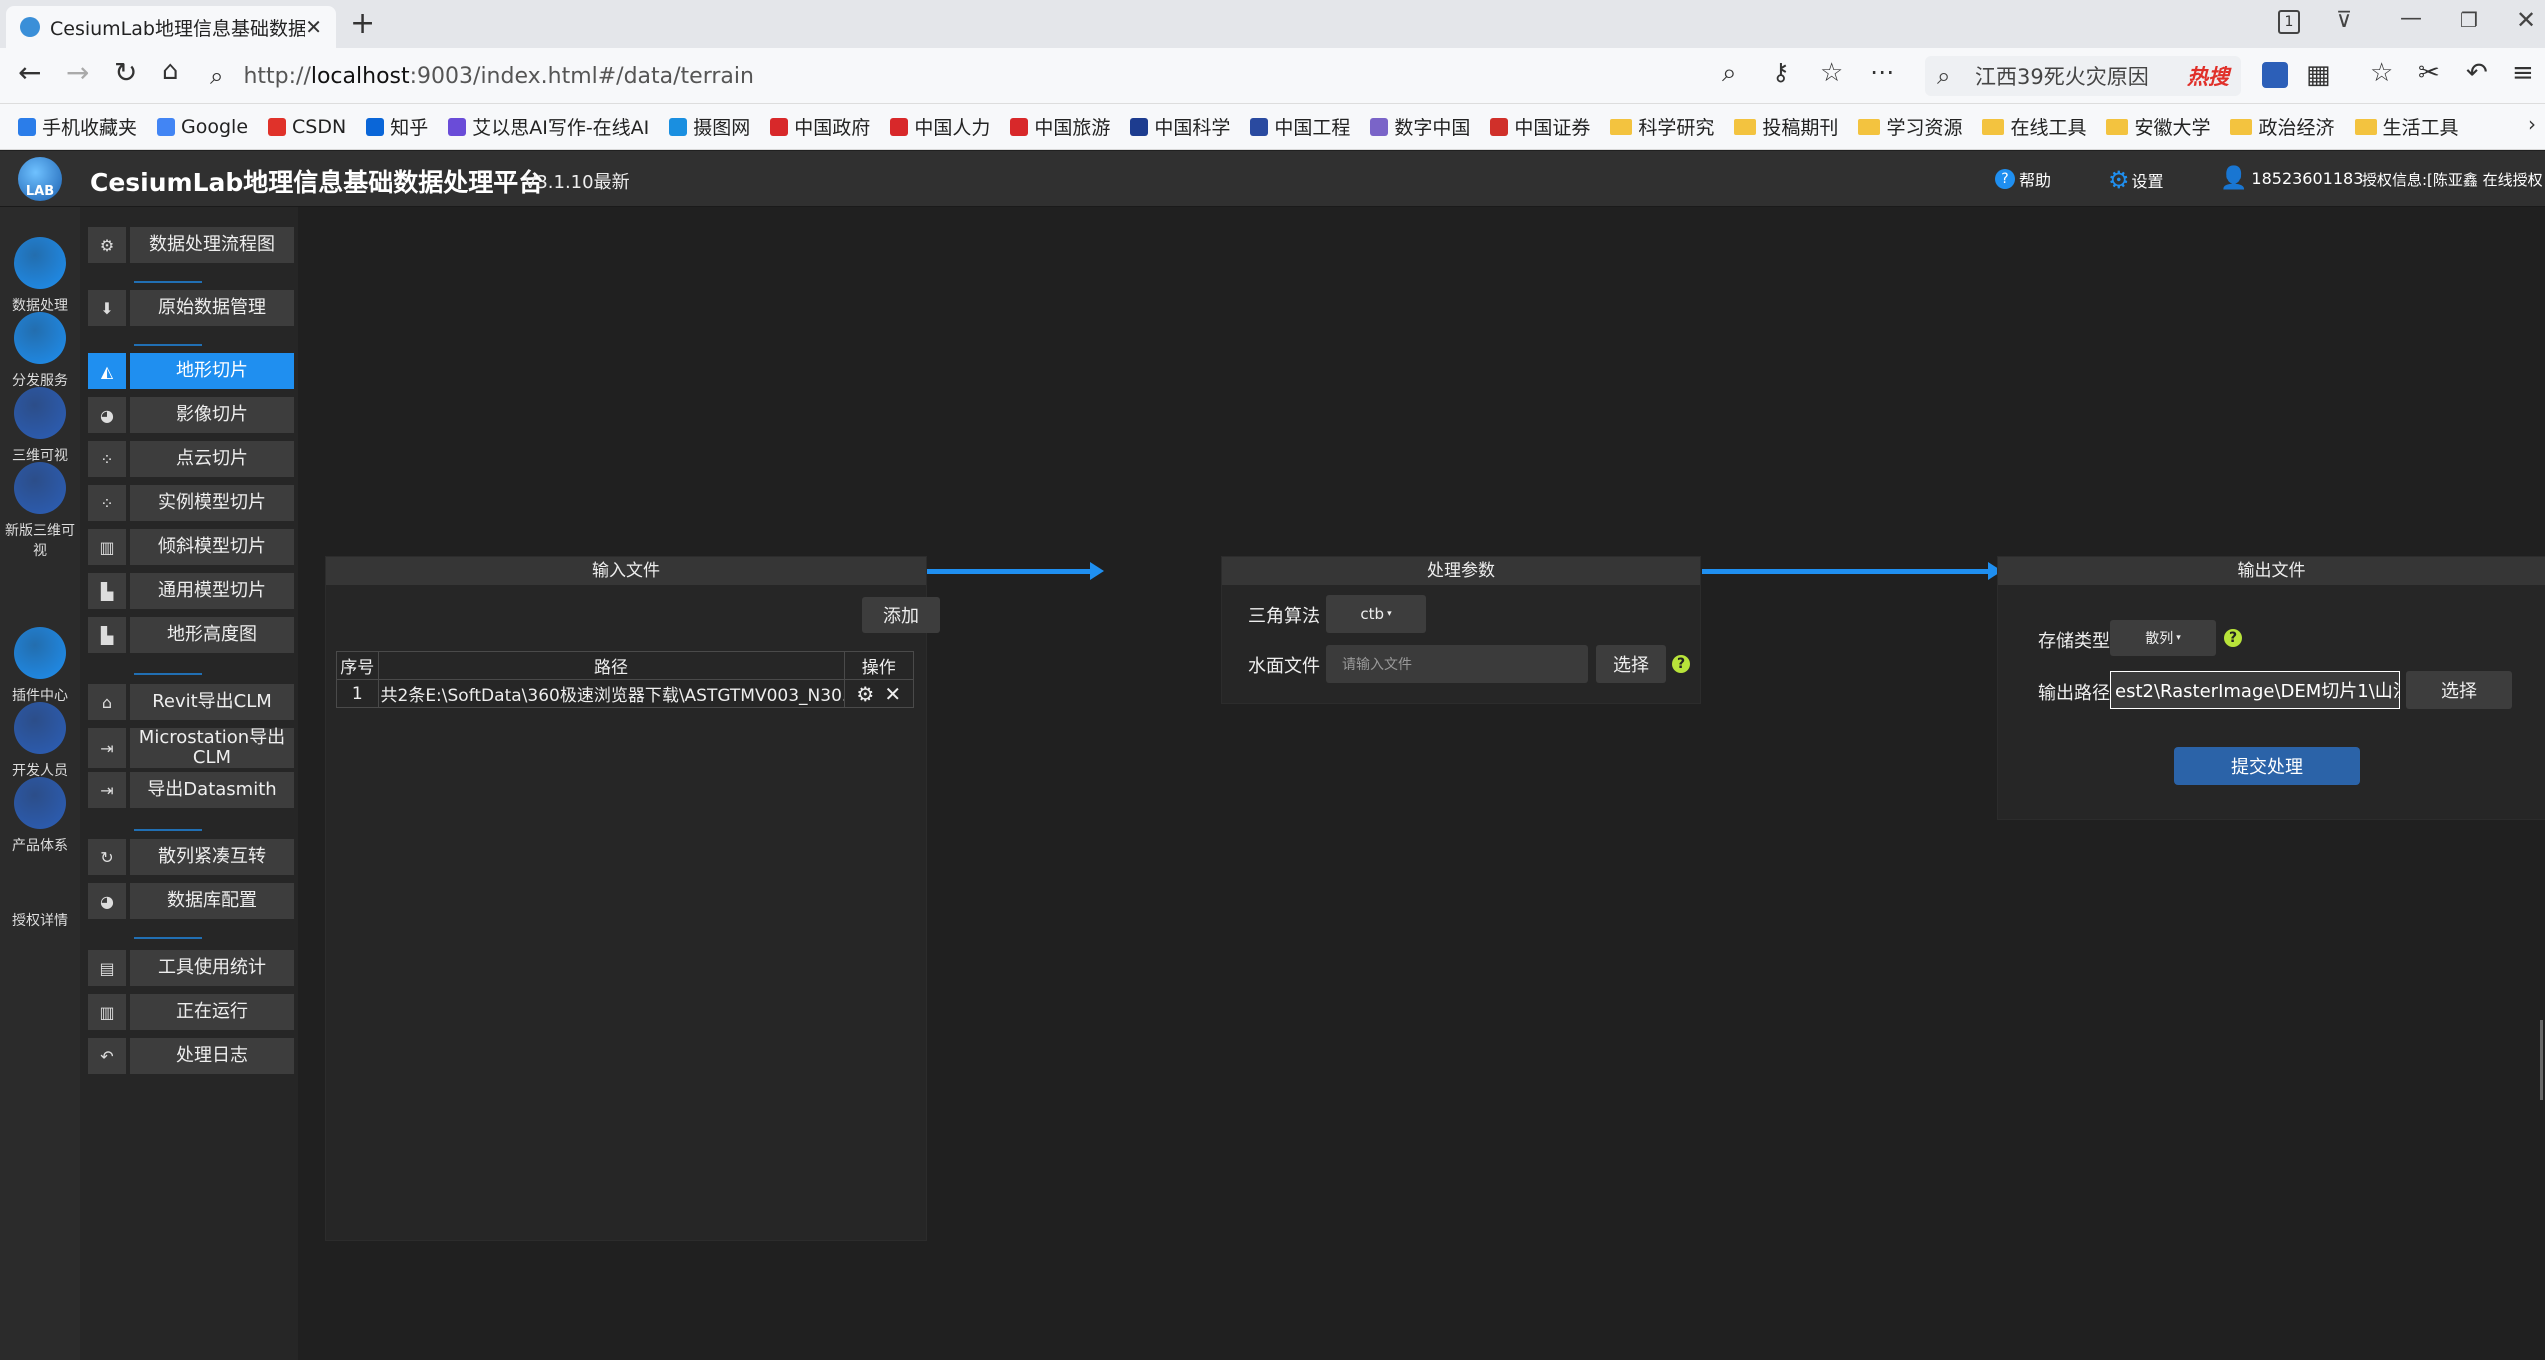  Describe the element at coordinates (2541, 1060) in the screenshot. I see `scrollbar` at that location.